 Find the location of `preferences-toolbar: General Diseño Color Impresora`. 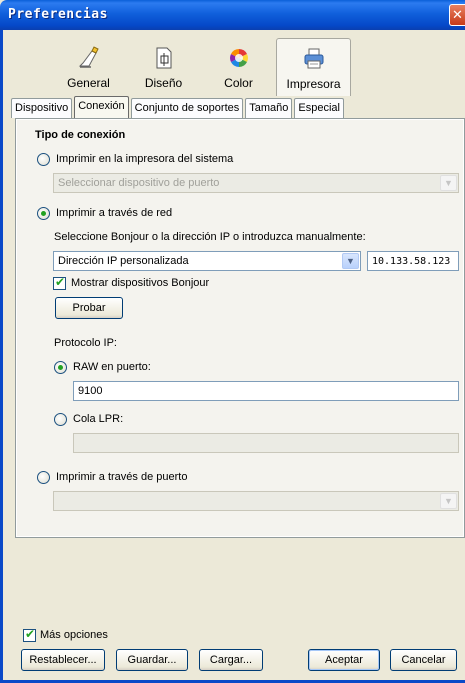

preferences-toolbar: General Diseño Color Impresora is located at coordinates (201, 67).